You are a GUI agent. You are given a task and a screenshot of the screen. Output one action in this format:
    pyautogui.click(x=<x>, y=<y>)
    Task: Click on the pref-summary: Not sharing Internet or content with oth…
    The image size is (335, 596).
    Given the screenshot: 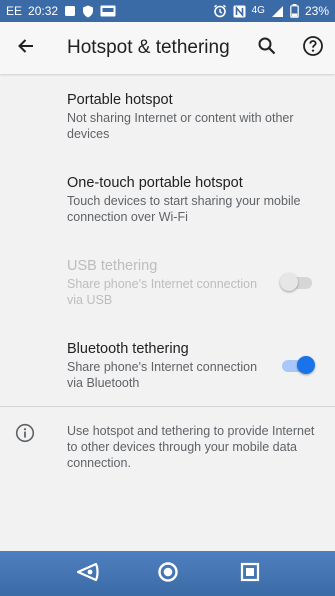 What is the action you would take?
    pyautogui.click(x=180, y=126)
    